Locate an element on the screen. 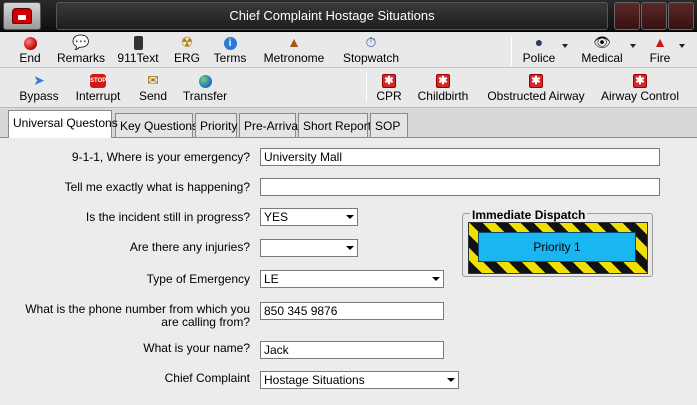 The image size is (697, 405). metronome-button: ▲ Metronome is located at coordinates (294, 50).